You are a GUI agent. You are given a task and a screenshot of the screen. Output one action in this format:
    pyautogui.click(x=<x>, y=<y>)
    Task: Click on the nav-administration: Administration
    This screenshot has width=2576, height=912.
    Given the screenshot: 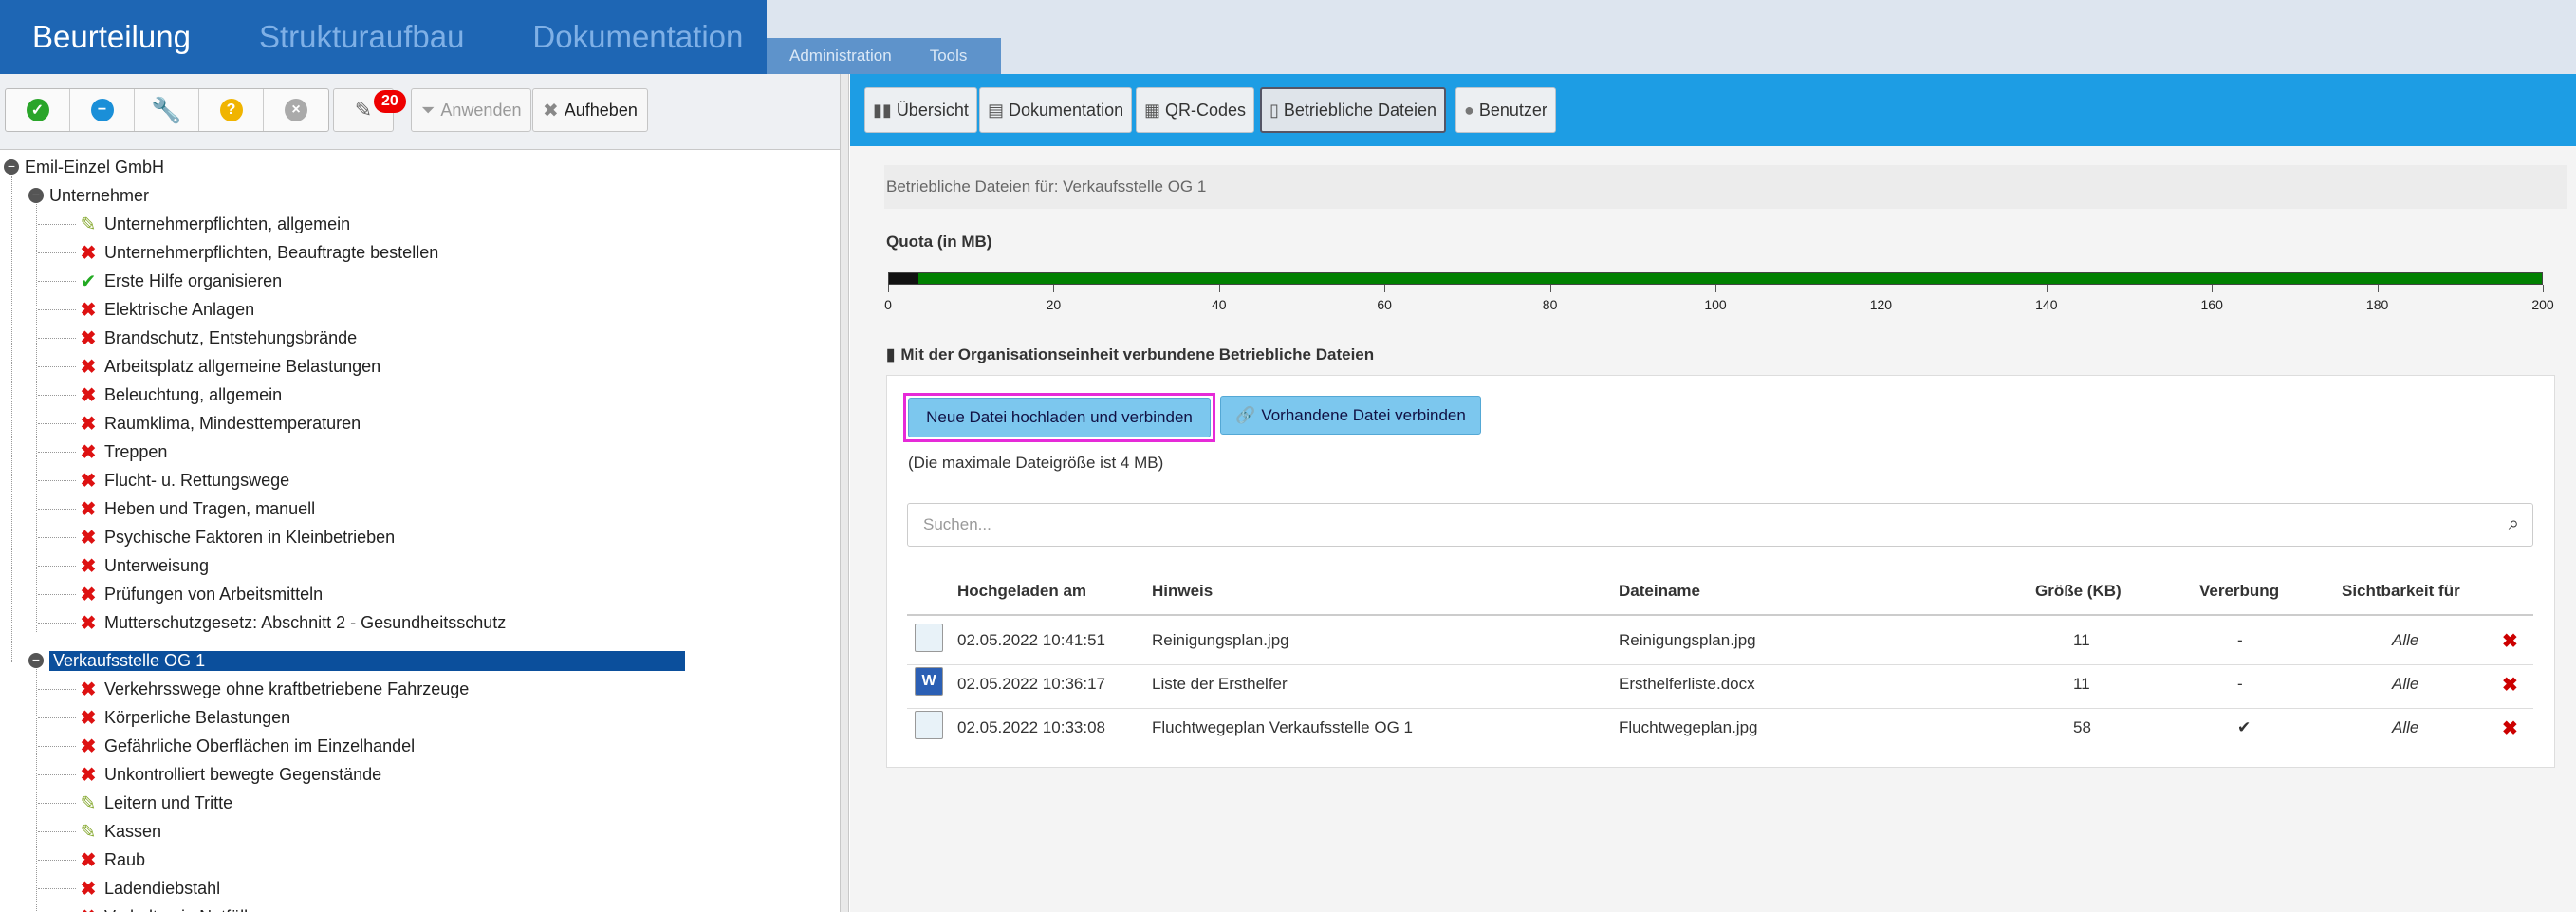 What is the action you would take?
    pyautogui.click(x=840, y=56)
    